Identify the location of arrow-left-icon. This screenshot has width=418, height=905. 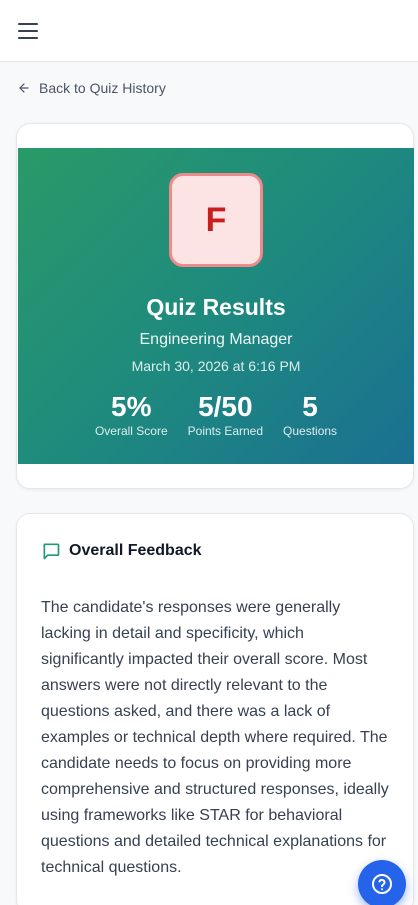
(24, 88).